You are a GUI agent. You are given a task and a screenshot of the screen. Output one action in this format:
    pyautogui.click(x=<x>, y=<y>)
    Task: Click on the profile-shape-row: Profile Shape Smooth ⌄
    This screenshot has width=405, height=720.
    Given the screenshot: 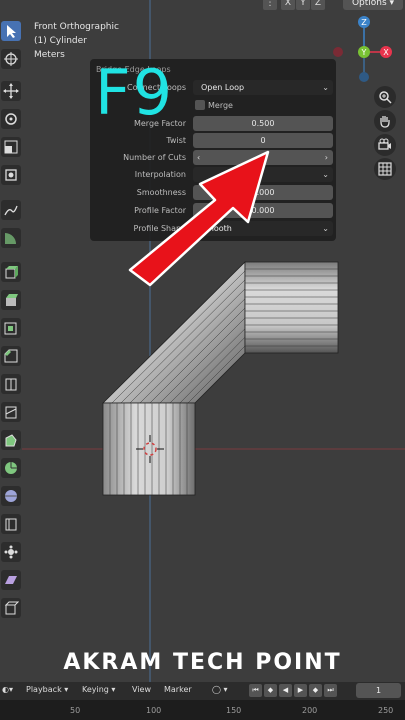 What is the action you would take?
    pyautogui.click(x=213, y=229)
    